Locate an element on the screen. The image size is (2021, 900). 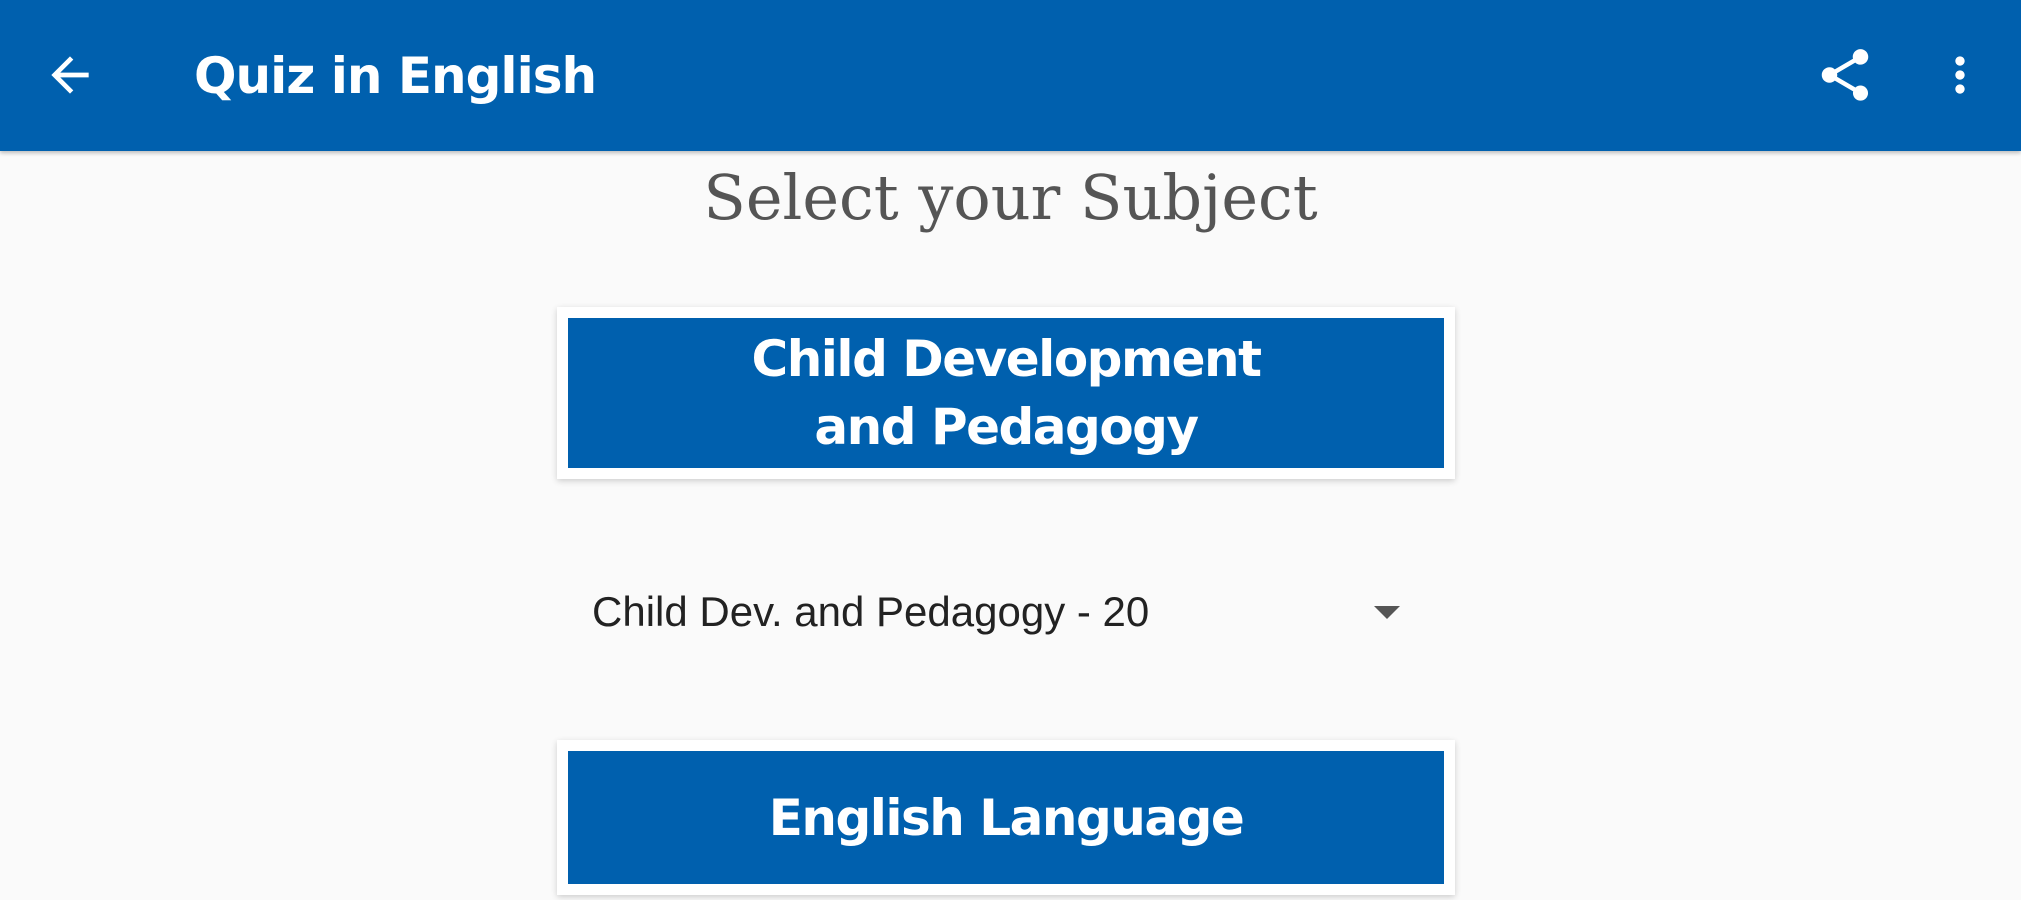
english-language-button: English Language is located at coordinates (1006, 817).